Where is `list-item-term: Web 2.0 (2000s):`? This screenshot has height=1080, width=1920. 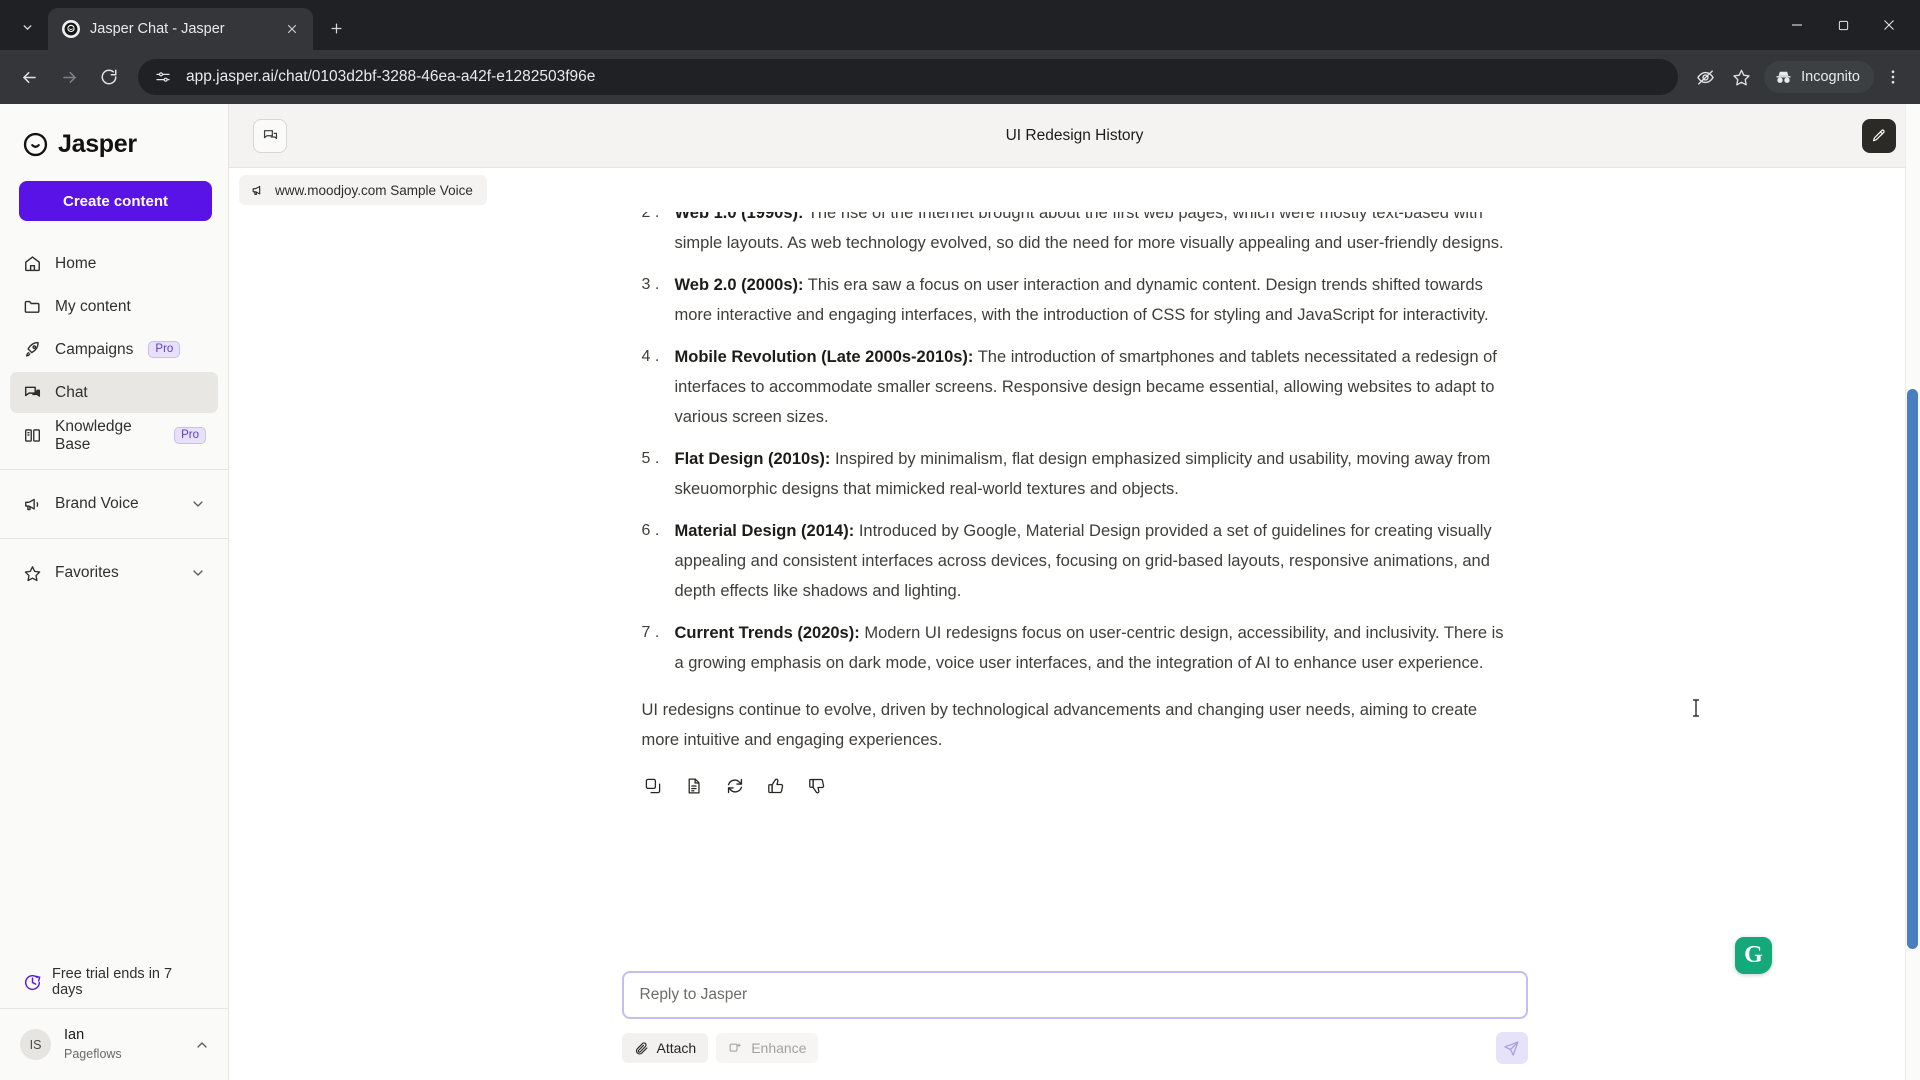
list-item-term: Web 2.0 (2000s): is located at coordinates (739, 285).